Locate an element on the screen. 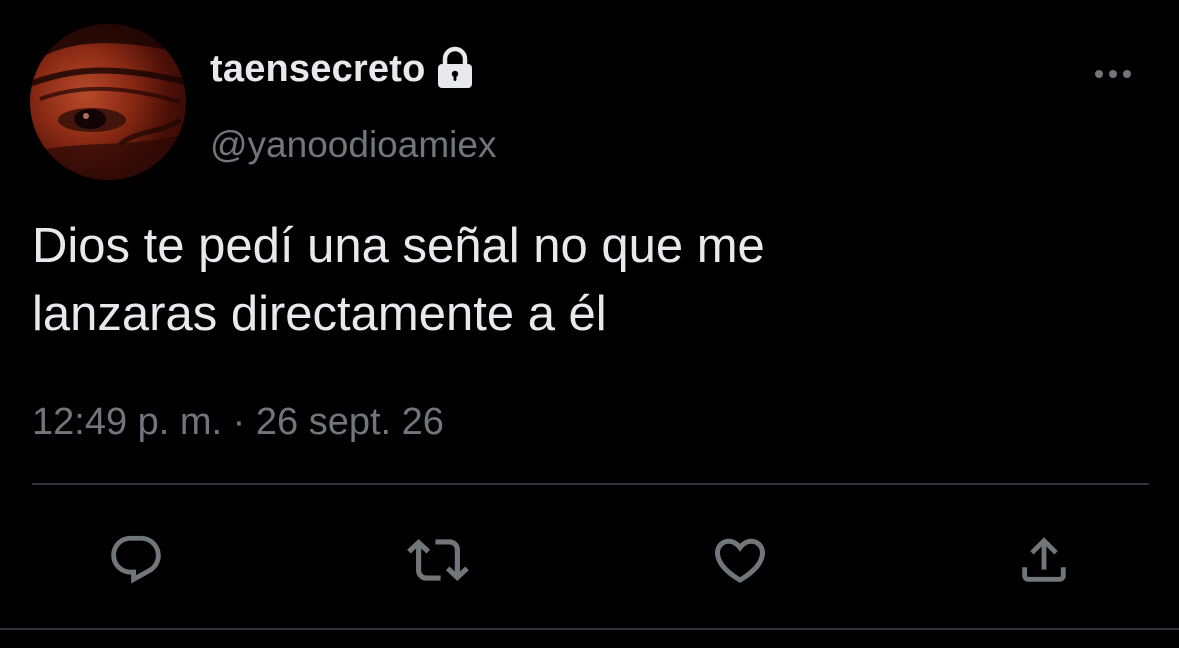 The image size is (1179, 648). lock-icon is located at coordinates (455, 69).